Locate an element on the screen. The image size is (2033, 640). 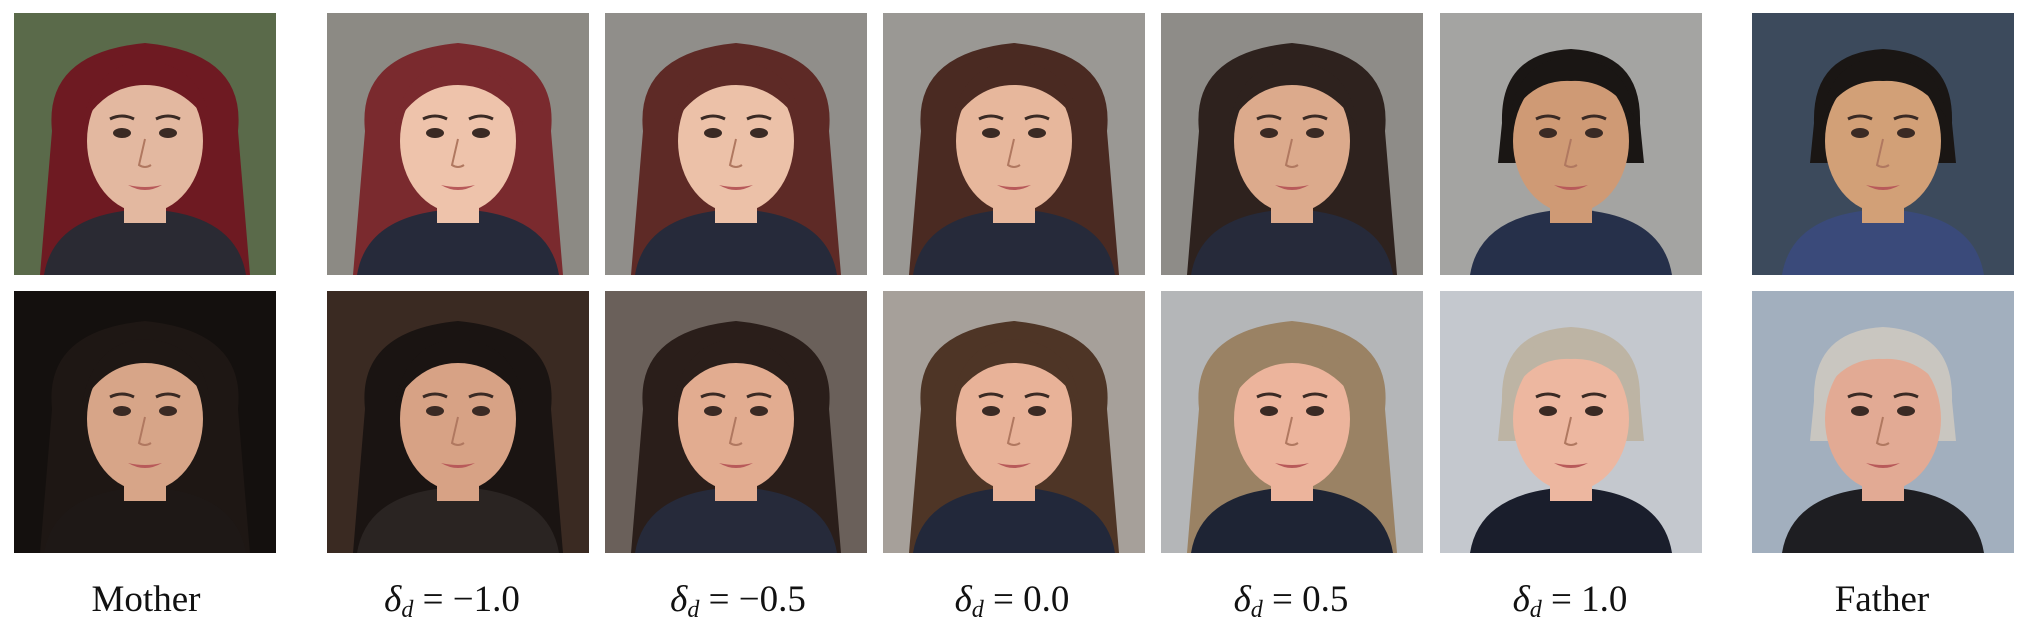
caption-delta: δd = 0.5 is located at coordinates (1291, 601).